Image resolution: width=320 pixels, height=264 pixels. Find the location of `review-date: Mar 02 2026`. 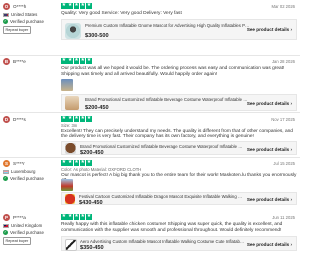

review-date: Mar 02 2026 is located at coordinates (283, 6).